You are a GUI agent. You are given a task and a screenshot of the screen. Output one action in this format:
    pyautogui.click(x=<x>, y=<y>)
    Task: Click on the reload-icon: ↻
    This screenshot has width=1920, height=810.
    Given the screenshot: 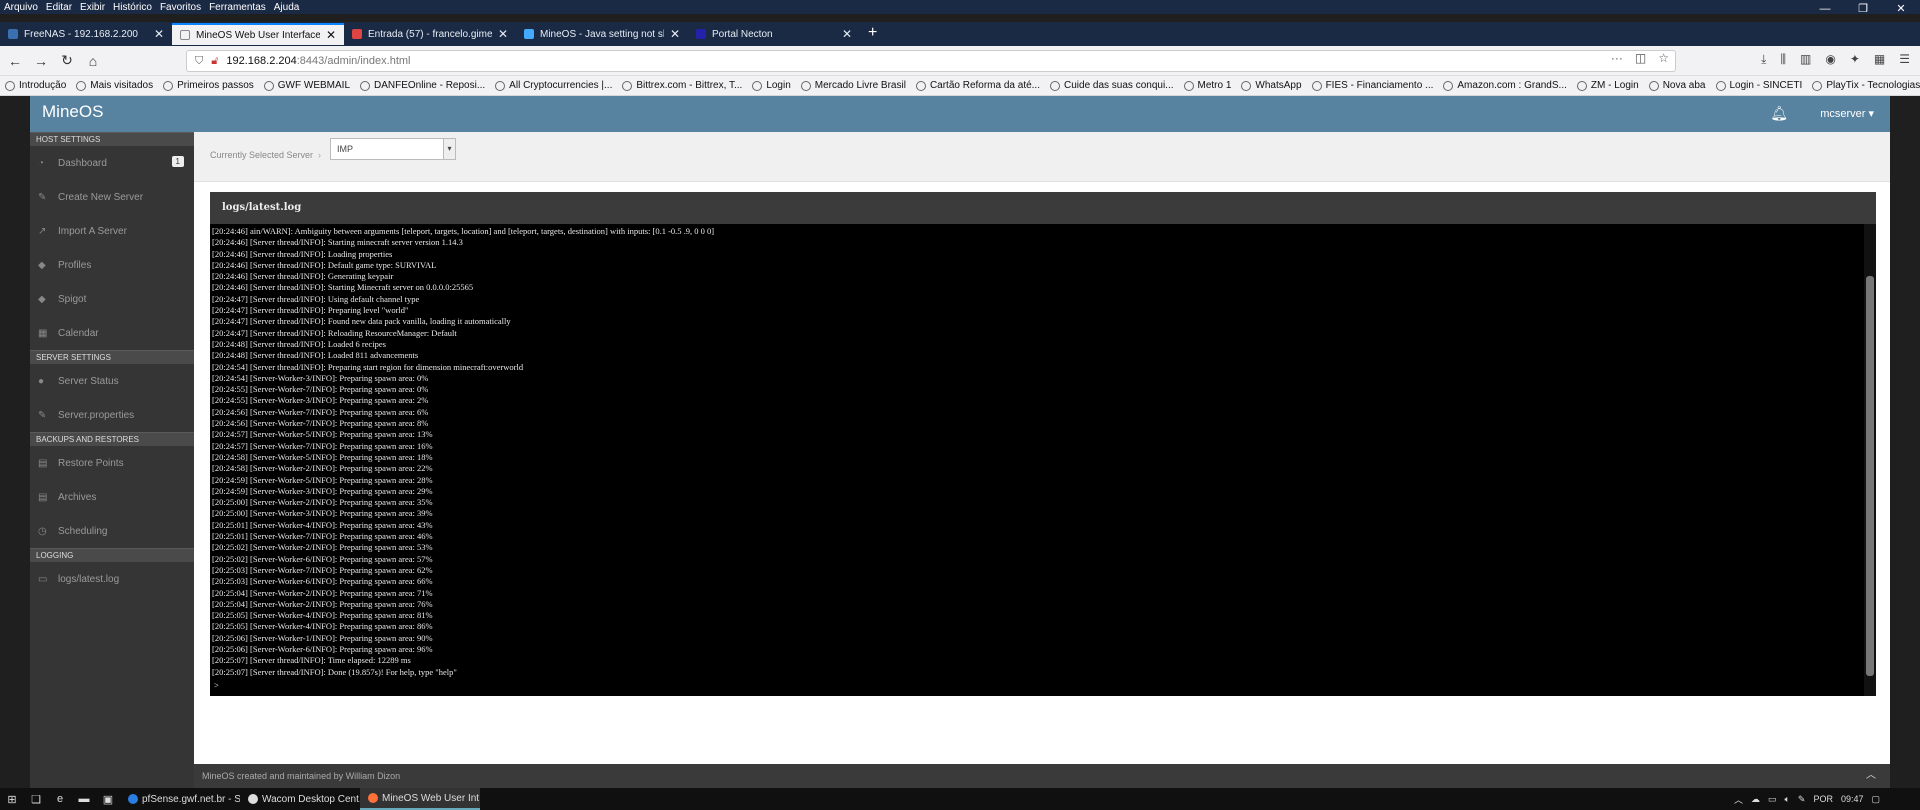 What is the action you would take?
    pyautogui.click(x=67, y=60)
    